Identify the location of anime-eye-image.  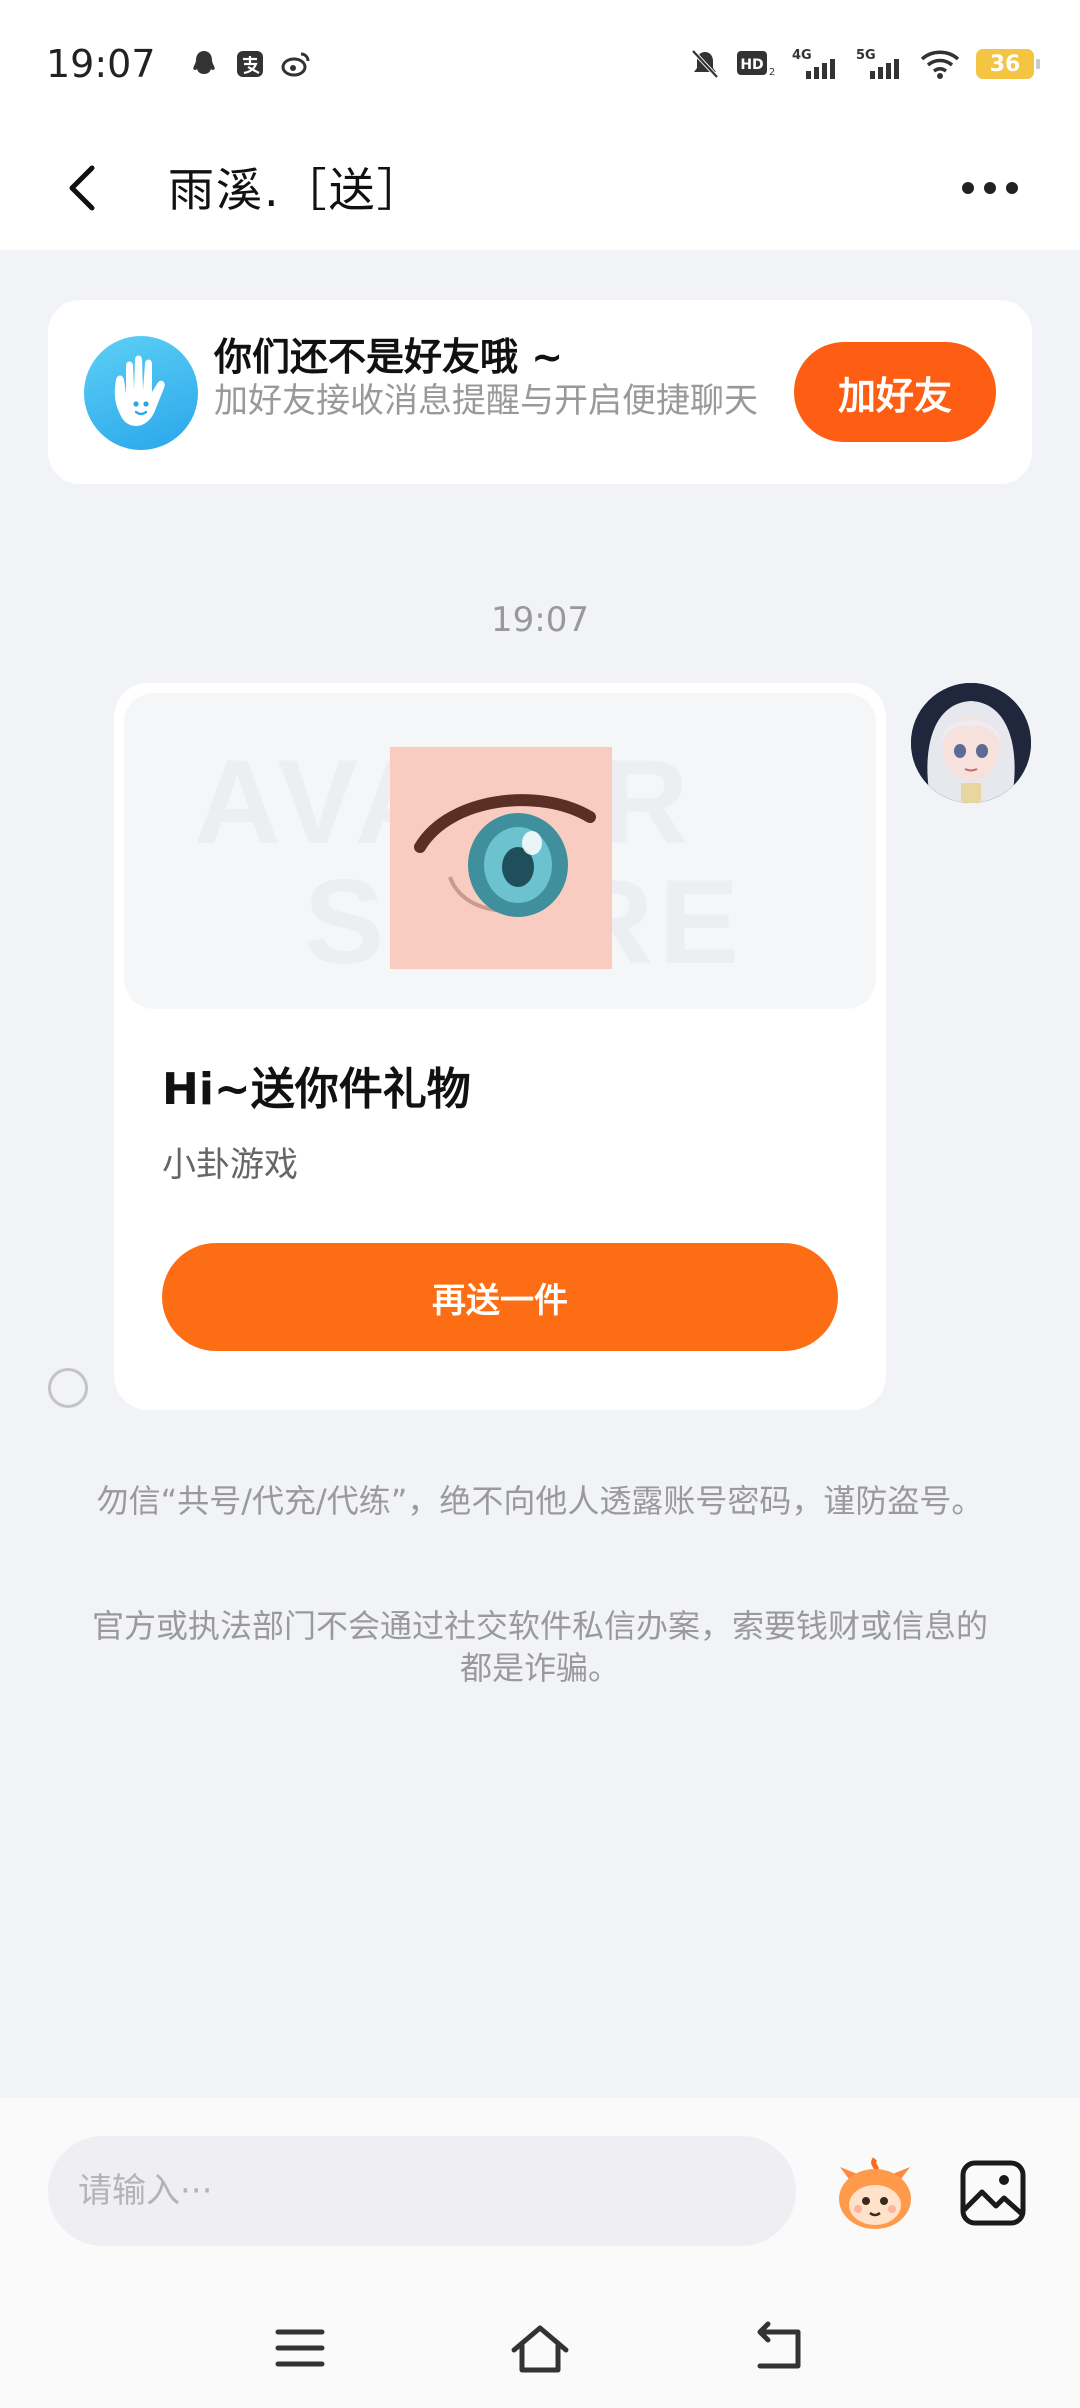
(501, 858).